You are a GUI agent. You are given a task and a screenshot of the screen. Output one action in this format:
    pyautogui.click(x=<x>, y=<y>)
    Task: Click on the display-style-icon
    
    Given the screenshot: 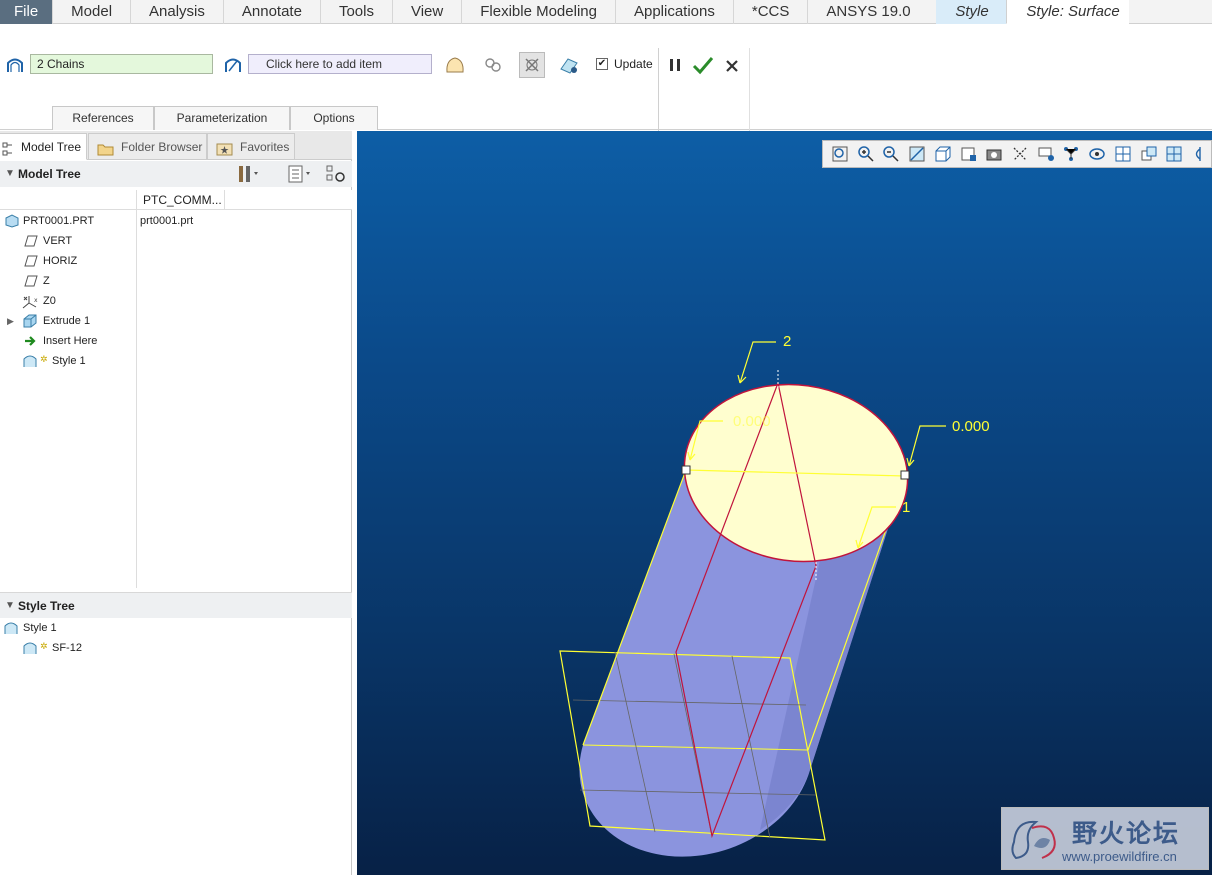 What is the action you would take?
    pyautogui.click(x=943, y=154)
    